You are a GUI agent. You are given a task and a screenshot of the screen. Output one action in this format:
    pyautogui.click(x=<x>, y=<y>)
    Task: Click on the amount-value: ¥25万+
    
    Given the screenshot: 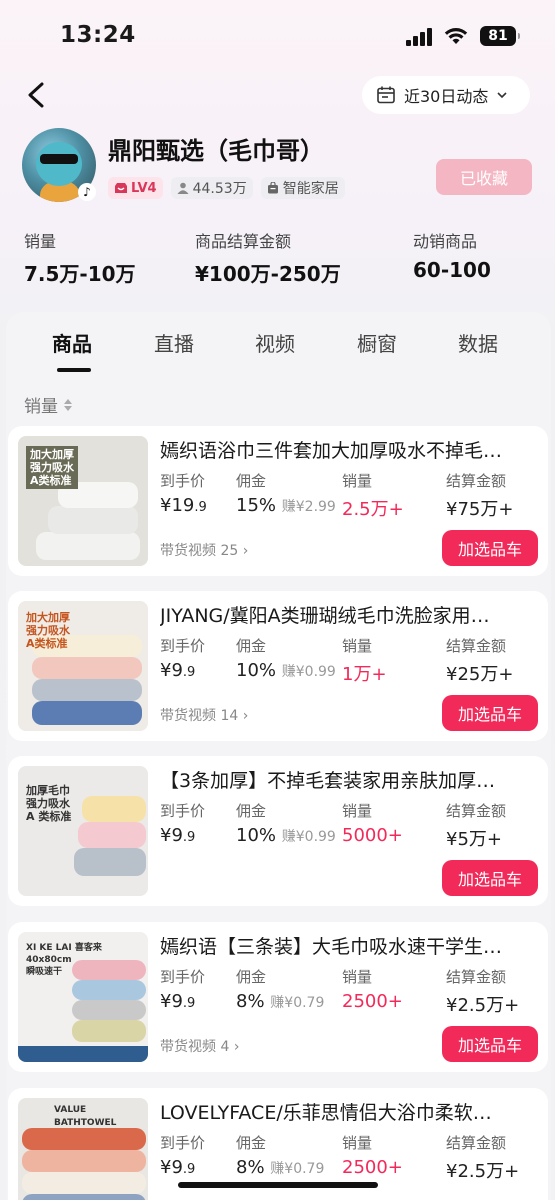 What is the action you would take?
    pyautogui.click(x=480, y=674)
    